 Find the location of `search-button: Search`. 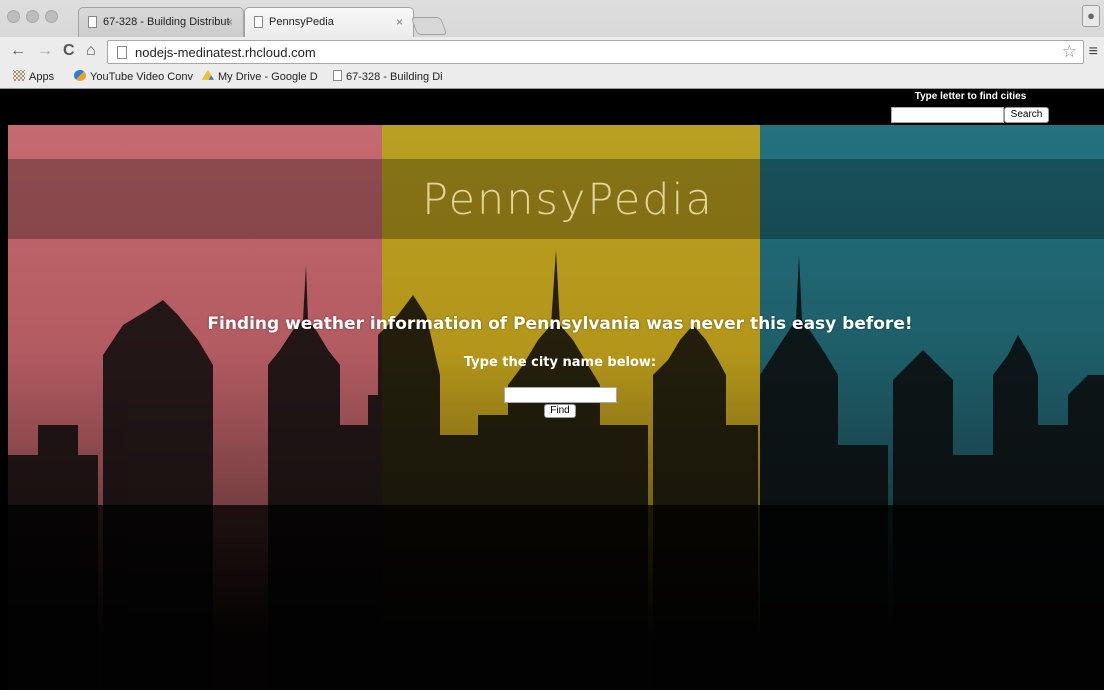

search-button: Search is located at coordinates (1026, 115).